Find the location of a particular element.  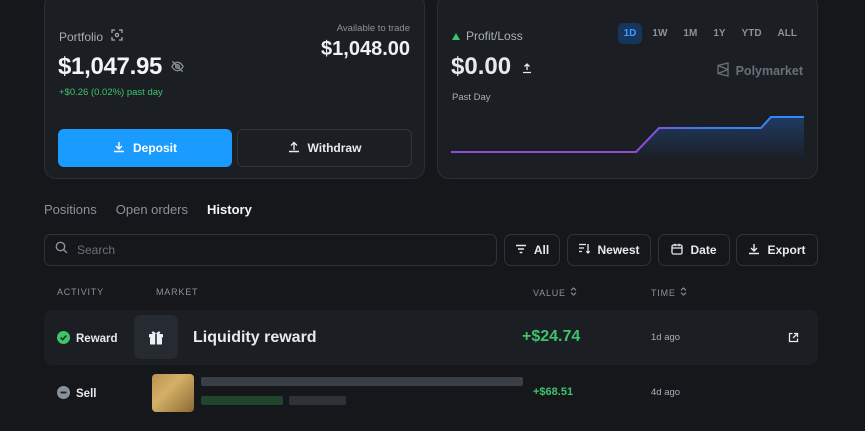

pnl-label: Profit/Loss is located at coordinates (494, 36).